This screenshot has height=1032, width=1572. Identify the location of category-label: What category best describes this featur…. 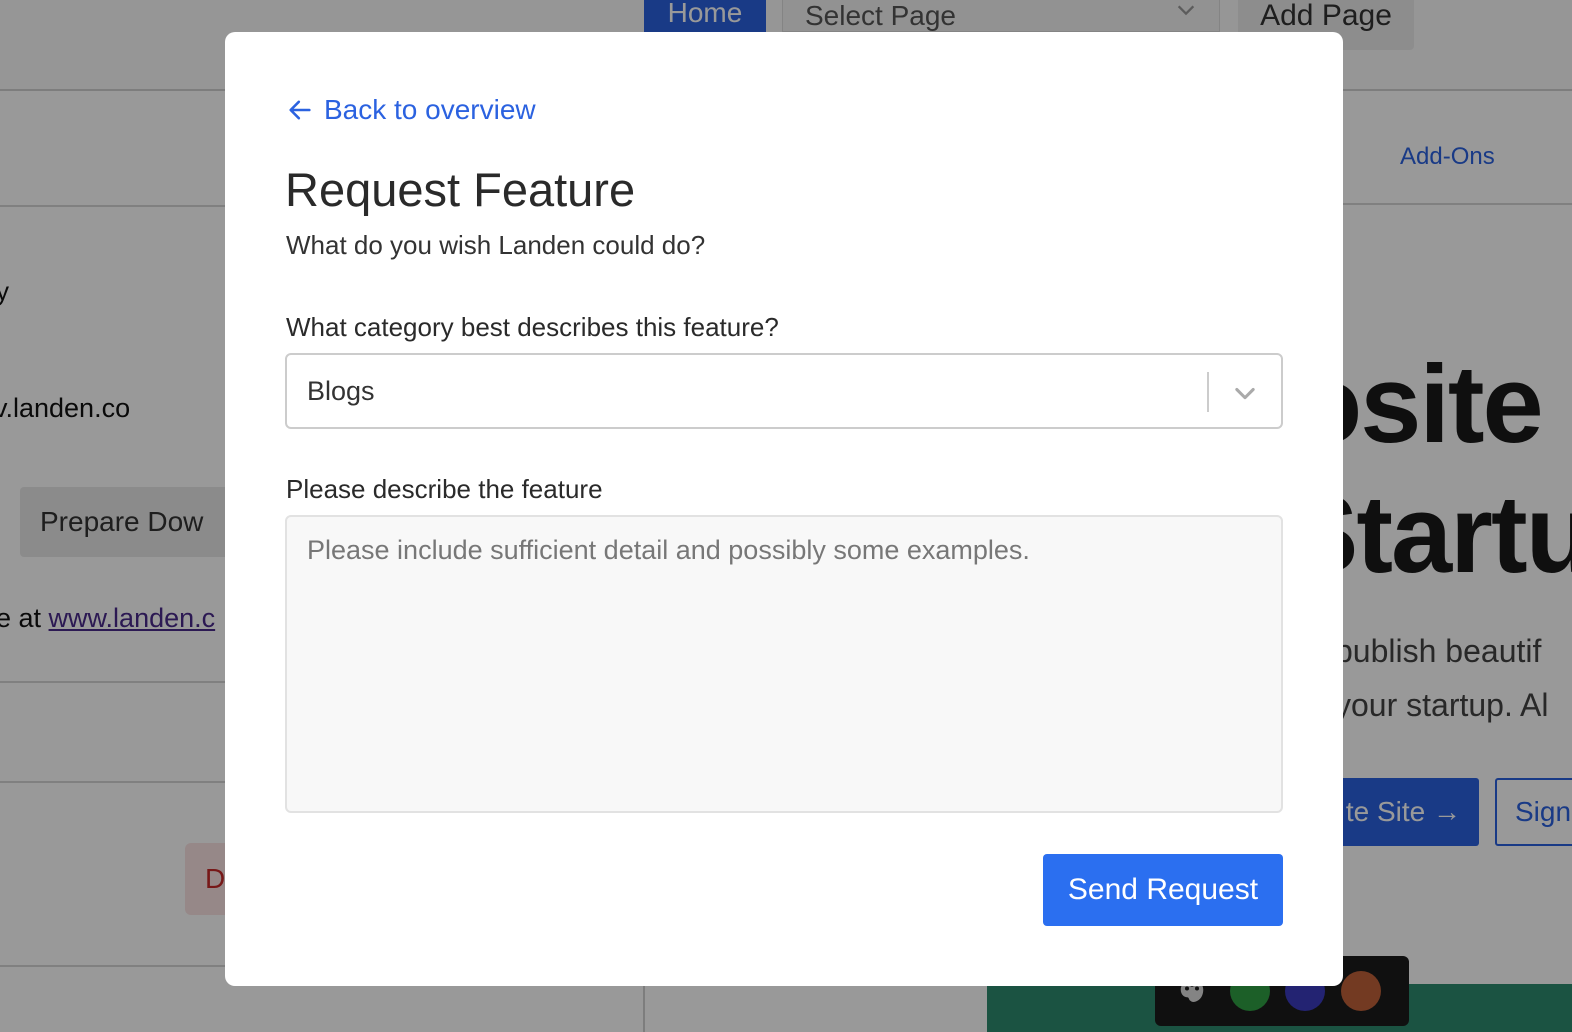
(532, 327).